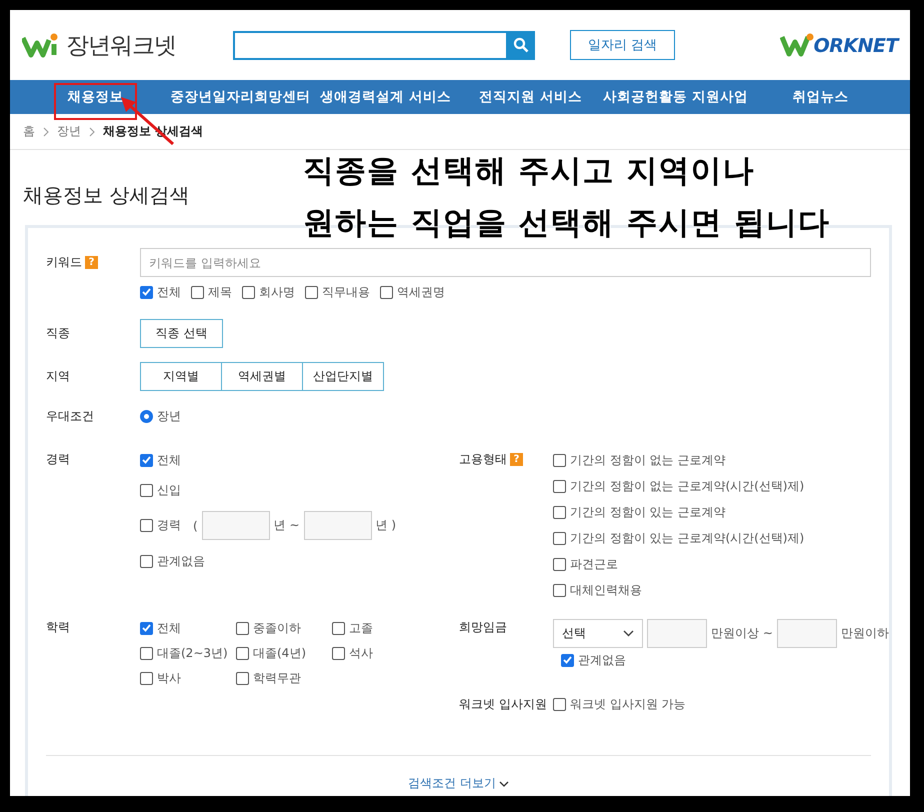 This screenshot has height=812, width=924. Describe the element at coordinates (106, 195) in the screenshot. I see `page-title: 채용정보 상세검색` at that location.